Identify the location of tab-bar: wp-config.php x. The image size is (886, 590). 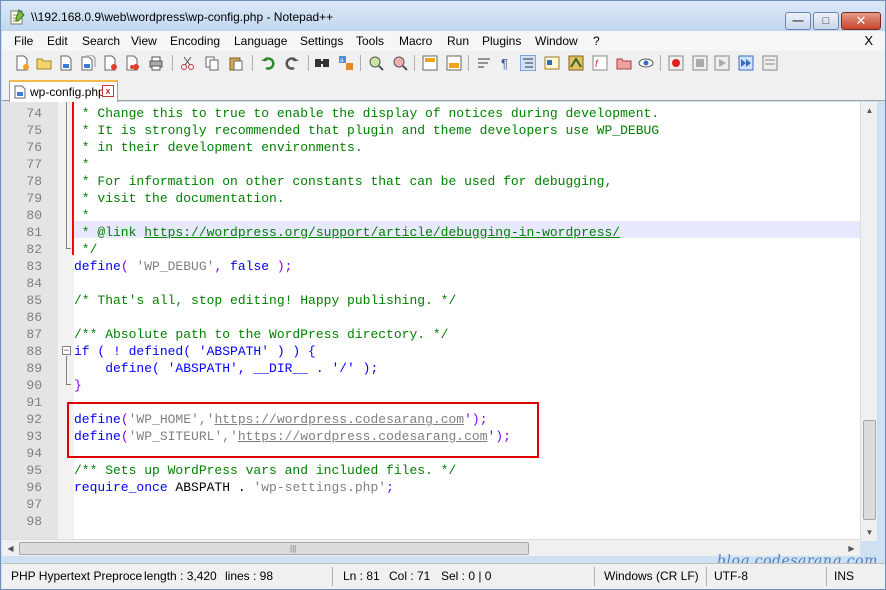
(443, 88).